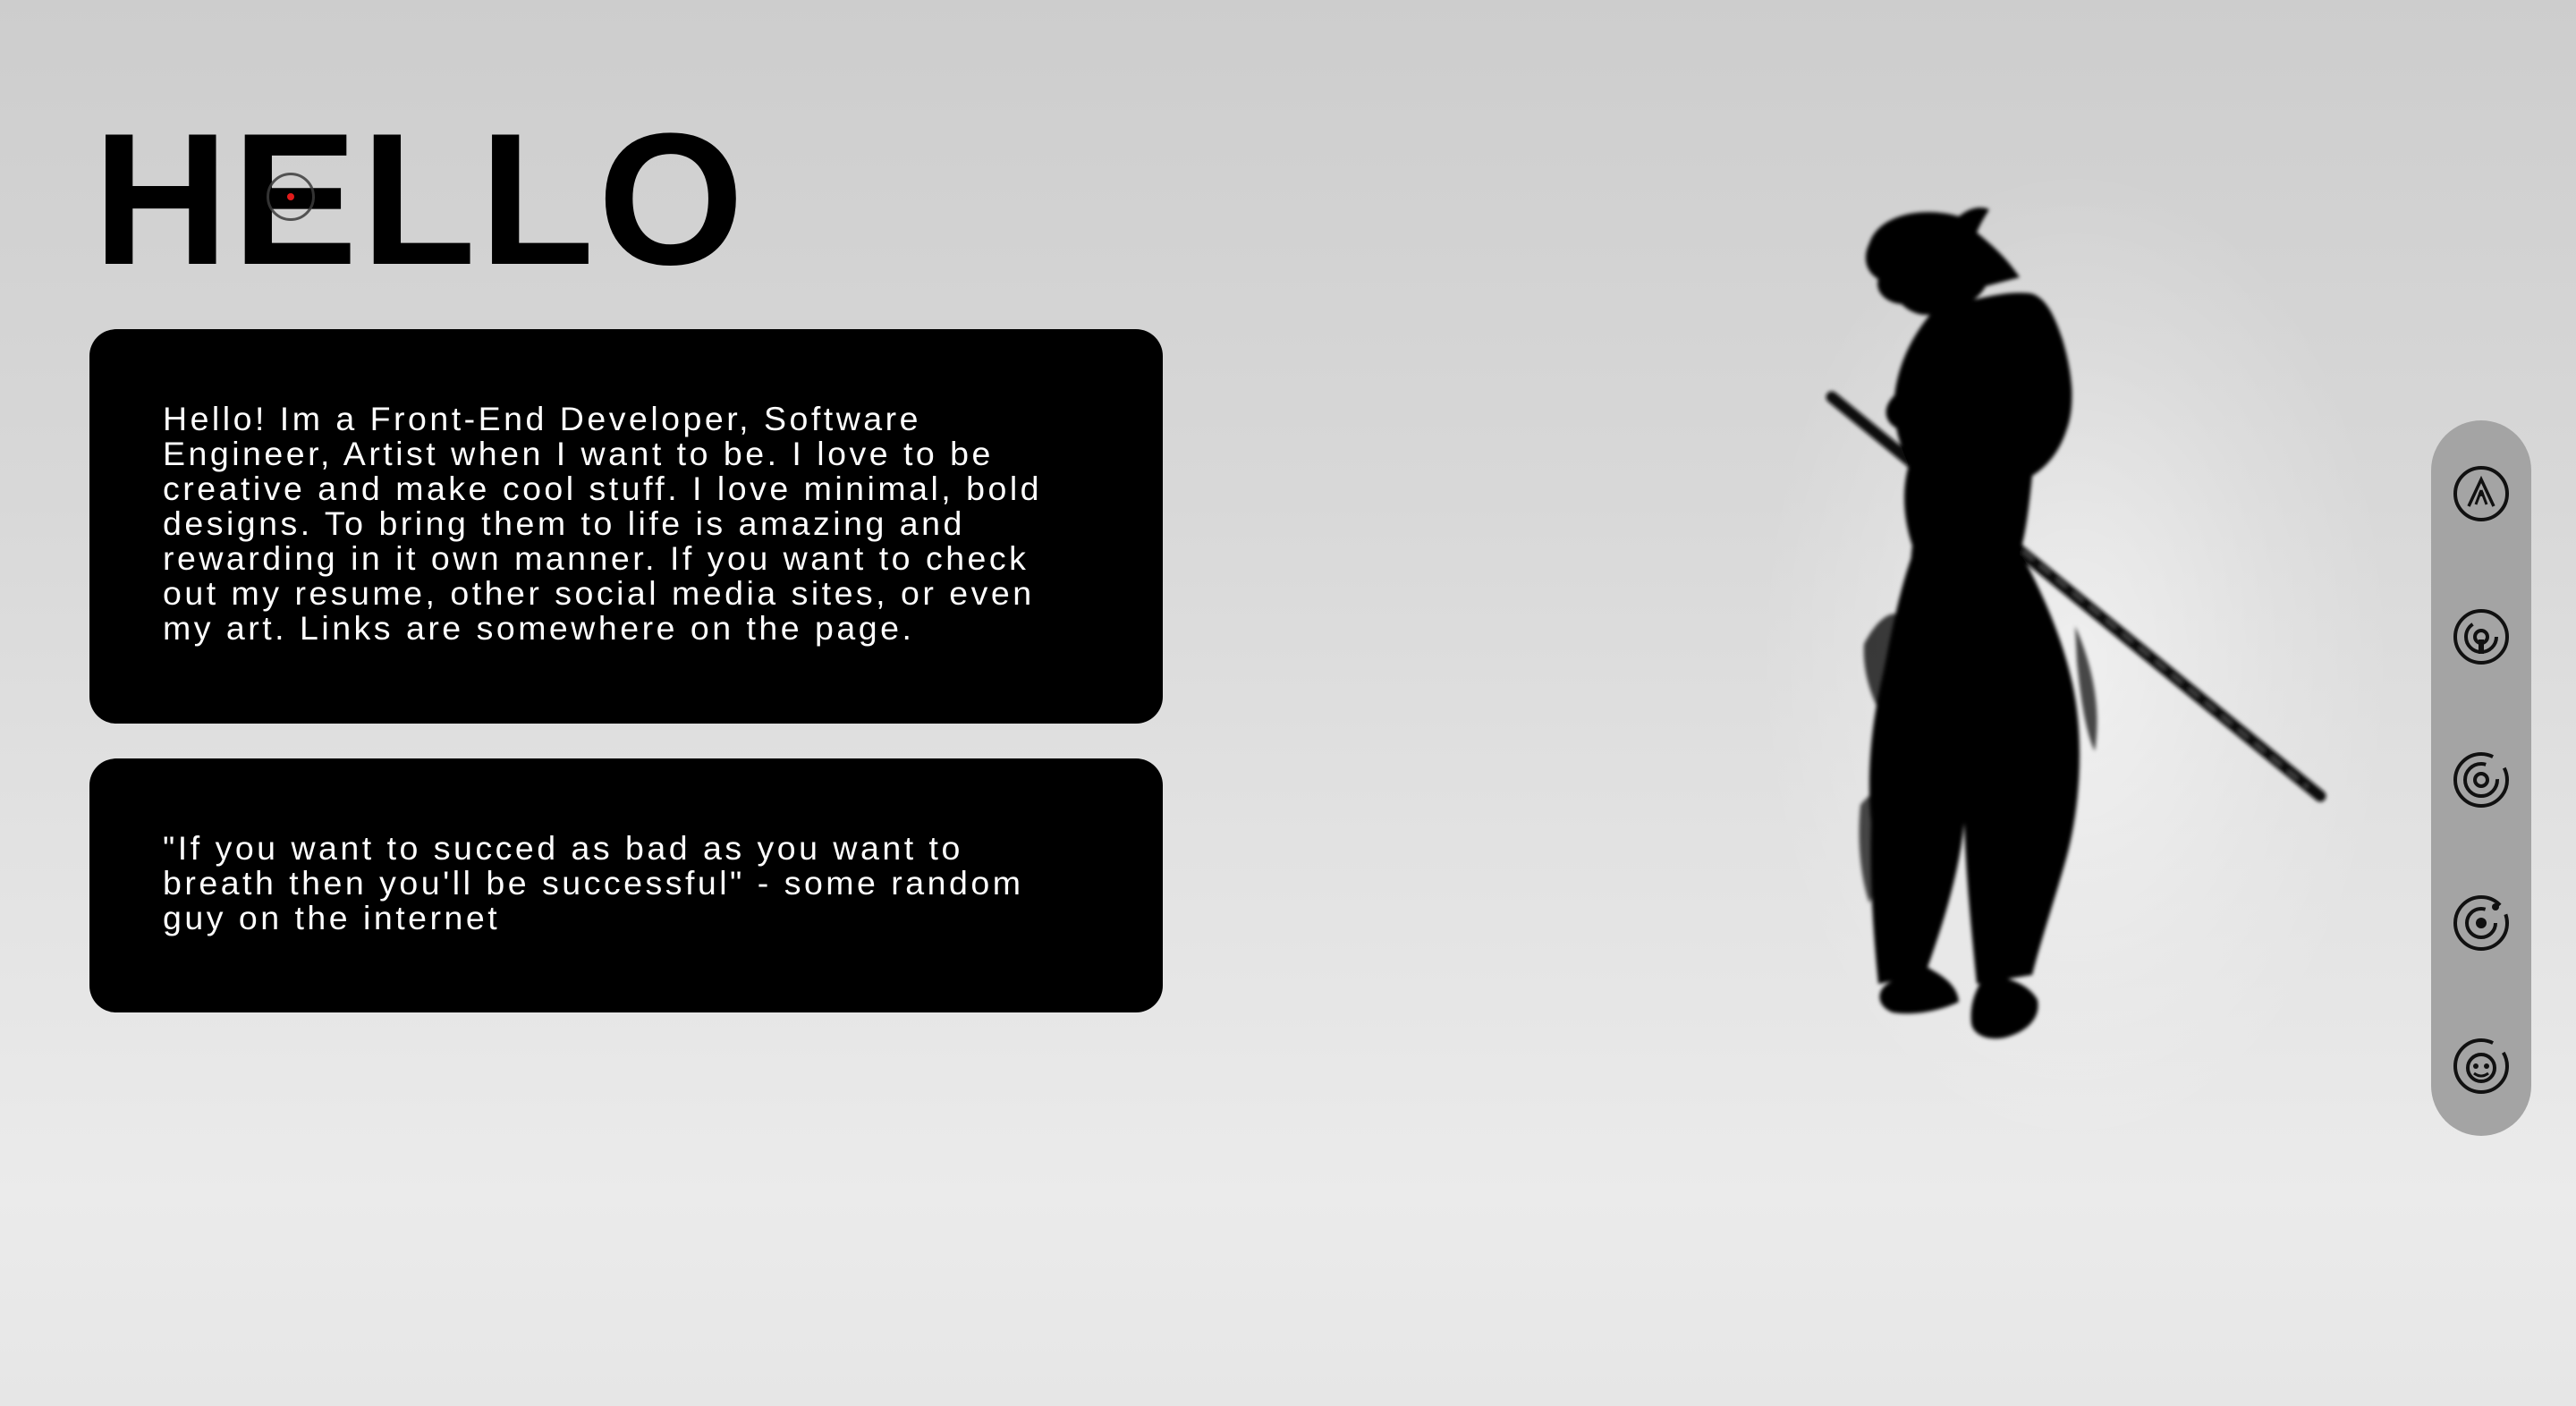 This screenshot has width=2576, height=1406. Describe the element at coordinates (2481, 923) in the screenshot. I see `social-link-4-icon` at that location.